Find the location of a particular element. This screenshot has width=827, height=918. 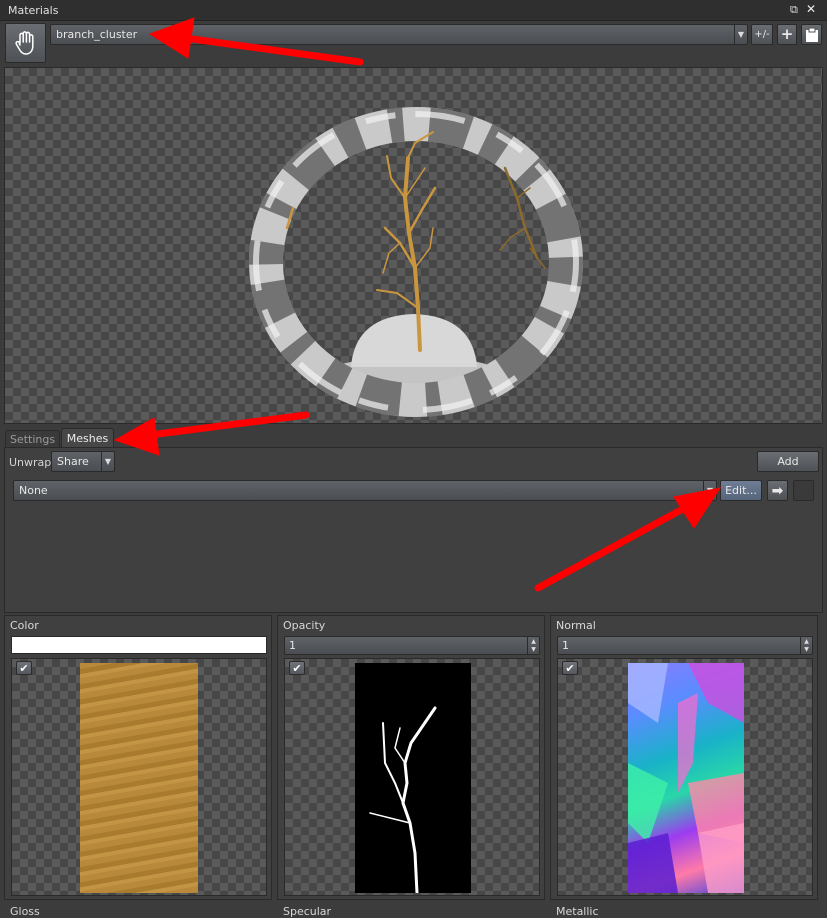

material-select: branch_cluster ▼ is located at coordinates (399, 34).